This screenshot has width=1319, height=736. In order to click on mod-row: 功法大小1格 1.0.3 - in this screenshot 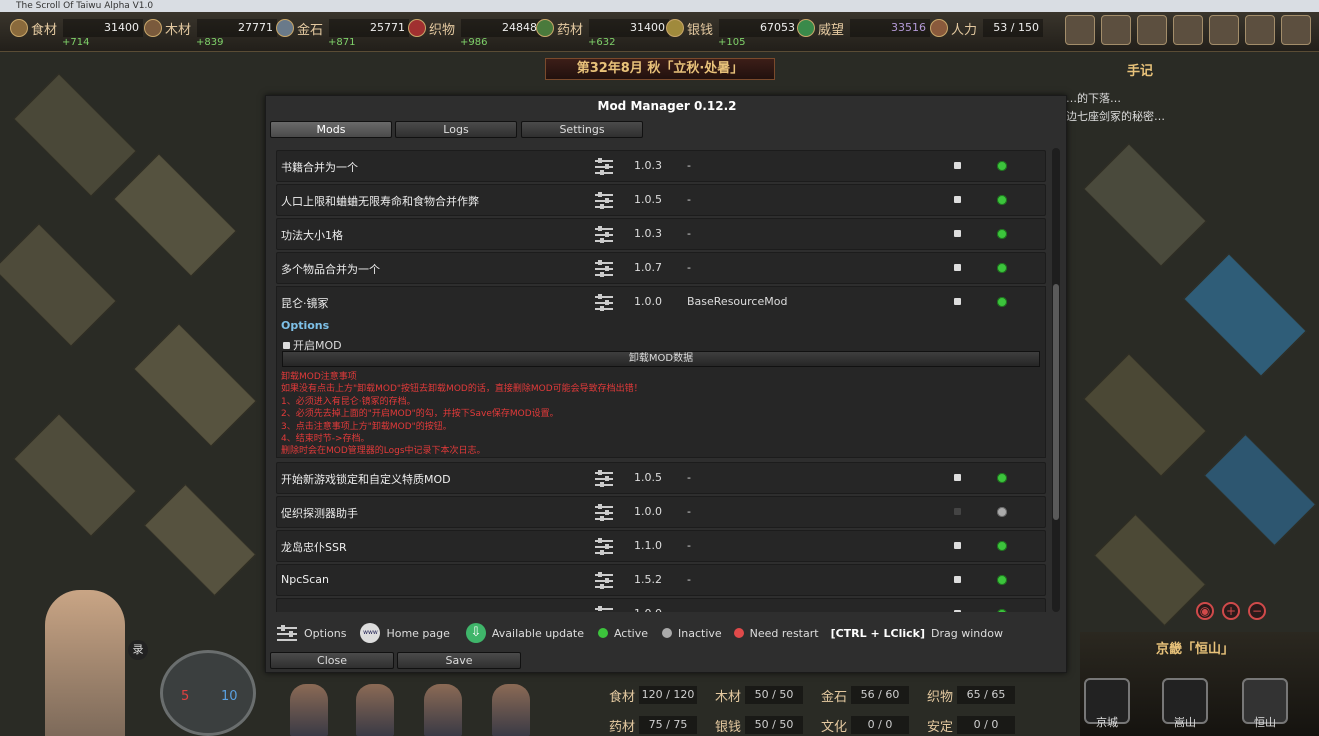, I will do `click(661, 234)`.